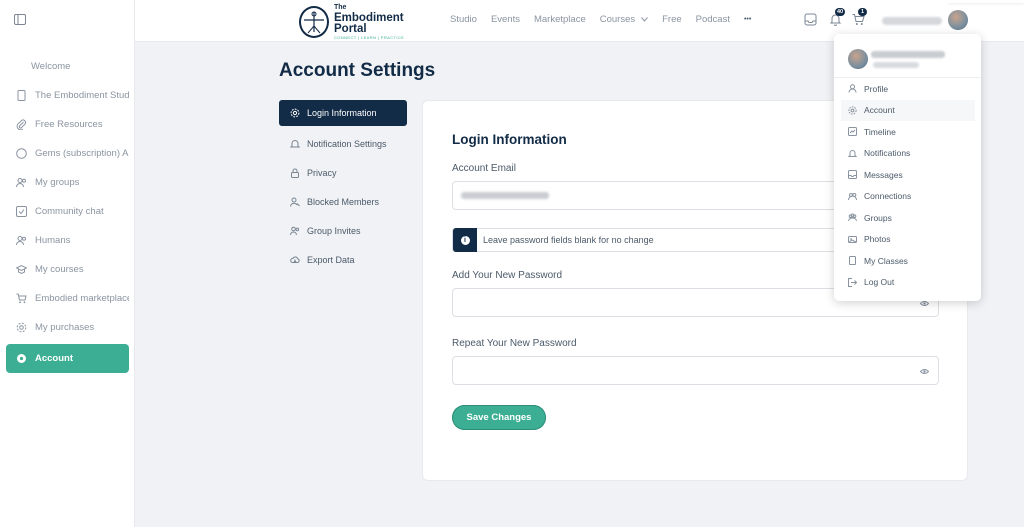 The image size is (1024, 527). I want to click on inbox-icon, so click(810, 19).